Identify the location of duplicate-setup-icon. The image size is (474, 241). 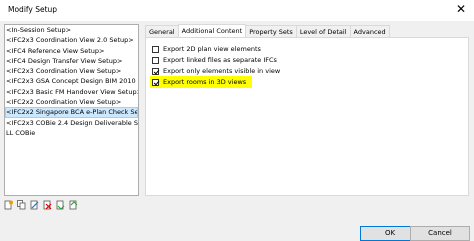
(21, 205).